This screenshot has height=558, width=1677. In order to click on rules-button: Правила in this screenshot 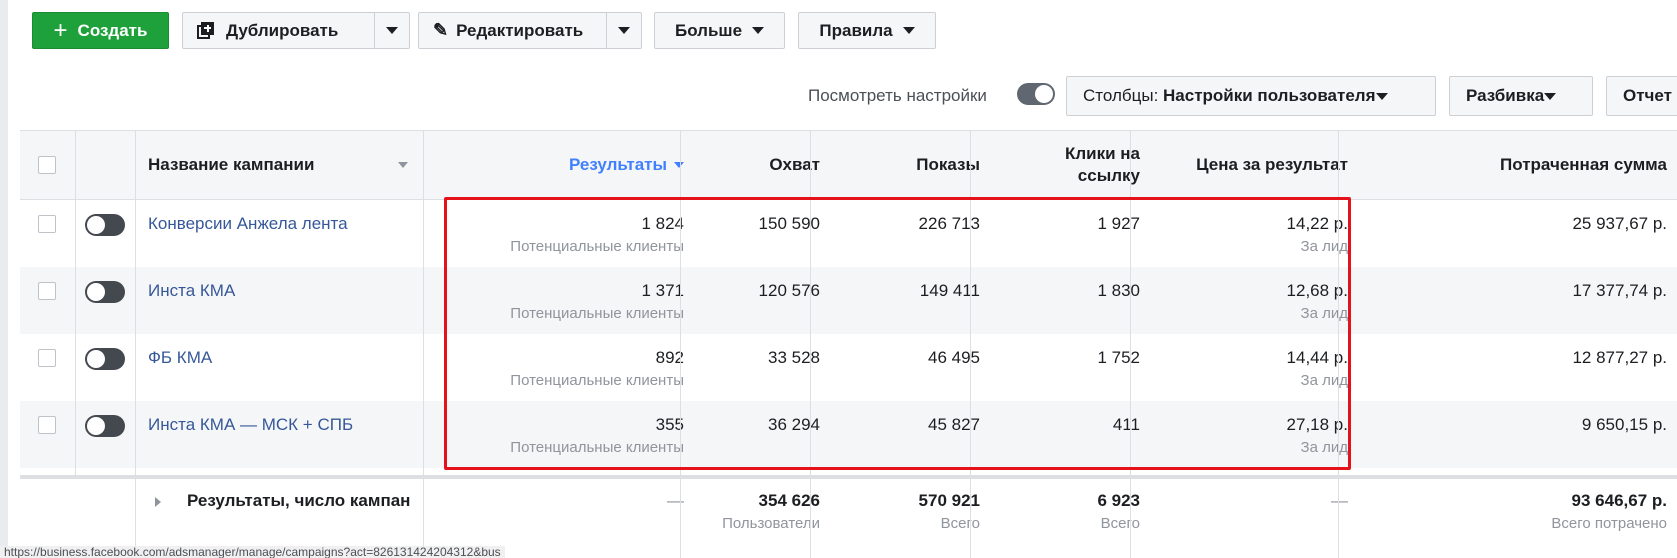, I will do `click(867, 30)`.